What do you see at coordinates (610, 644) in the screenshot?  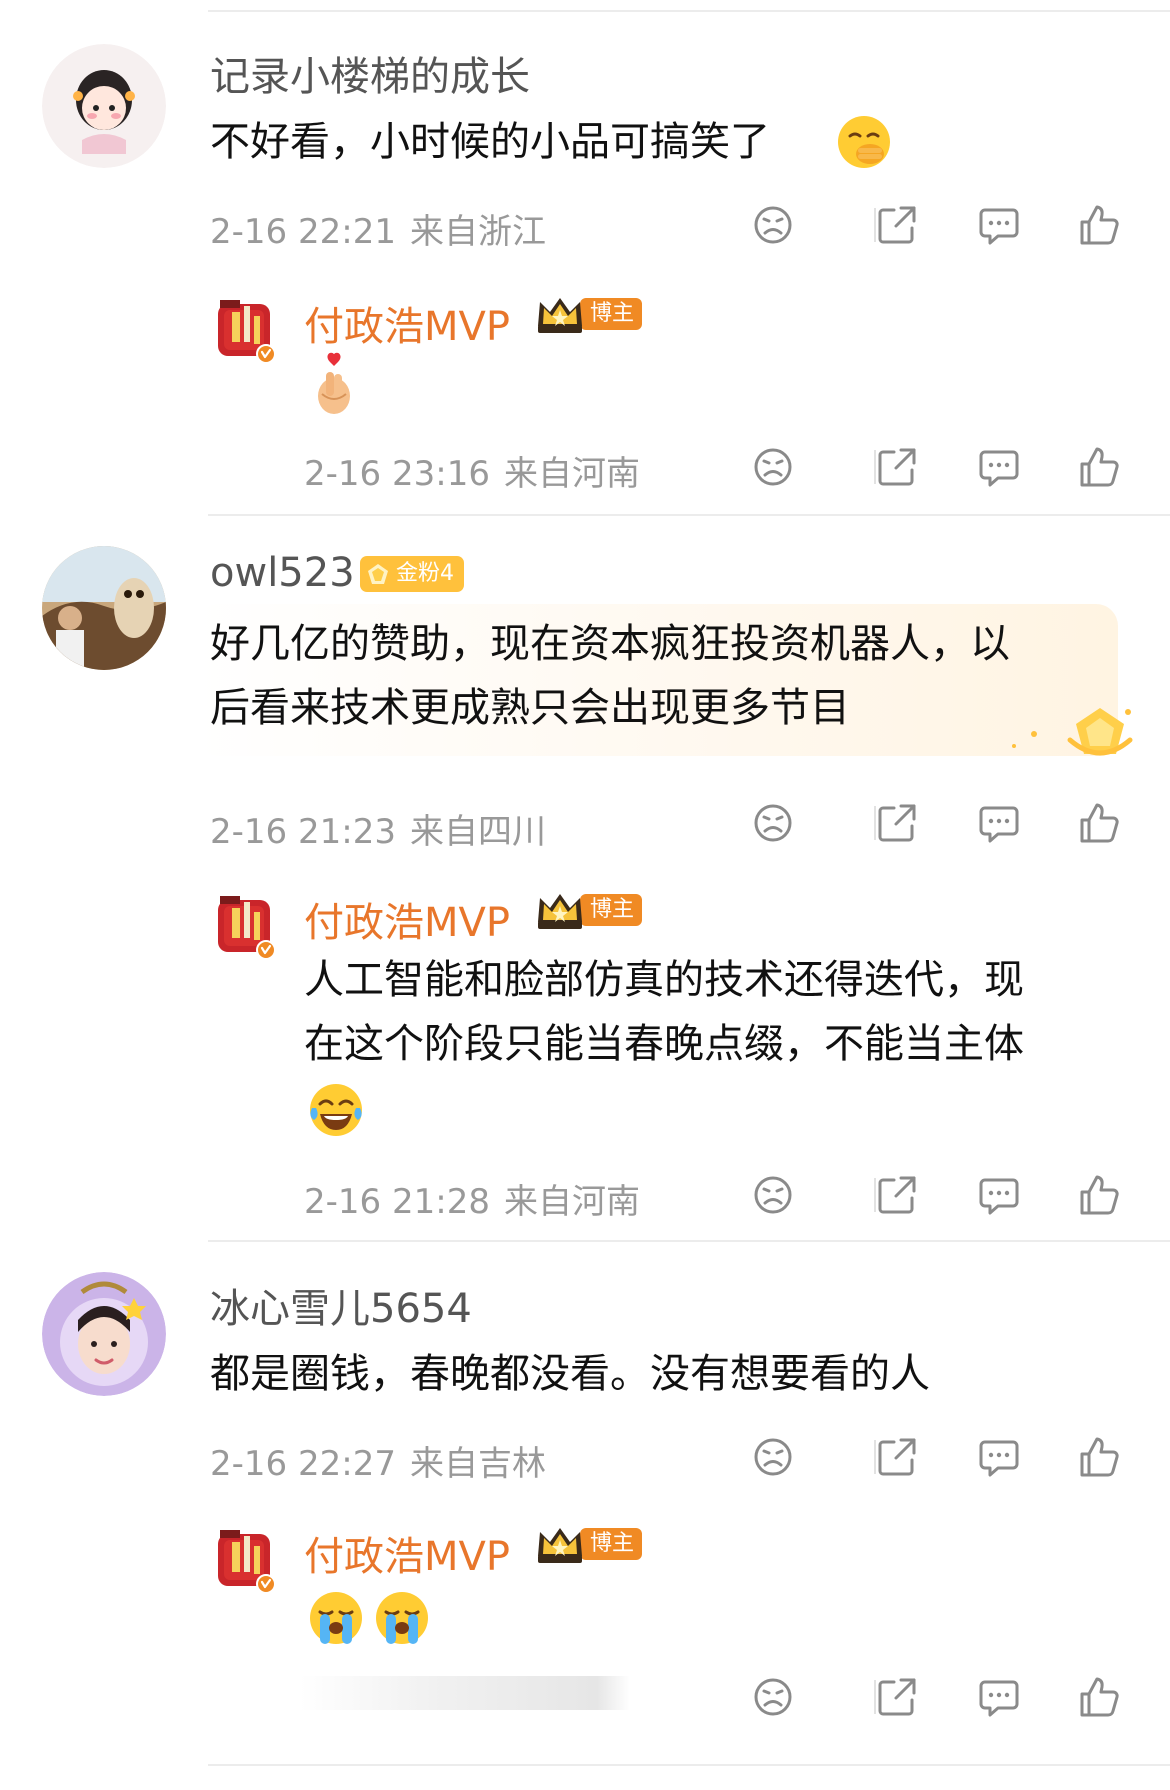 I see `comment-text-line: 好几亿的赞助，现在资本疯狂投资机器人，以` at bounding box center [610, 644].